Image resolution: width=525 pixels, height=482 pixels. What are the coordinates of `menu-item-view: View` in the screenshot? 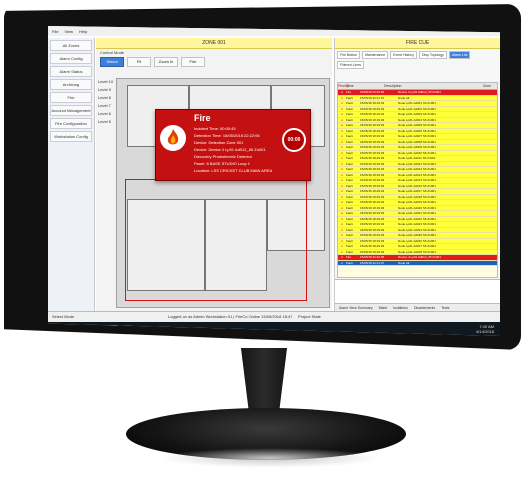 It's located at (68, 31).